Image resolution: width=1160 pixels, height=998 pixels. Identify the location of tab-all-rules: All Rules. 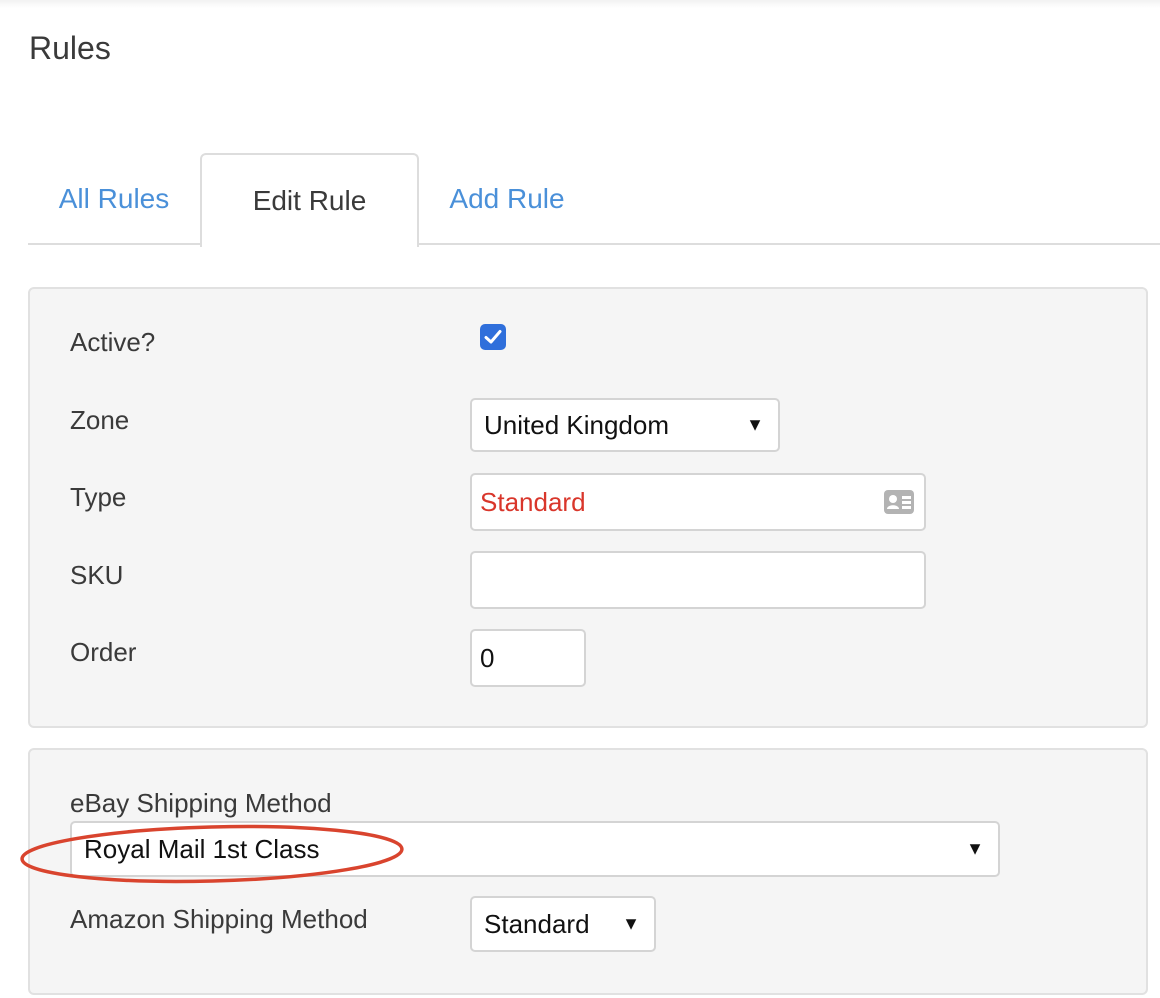
(114, 199).